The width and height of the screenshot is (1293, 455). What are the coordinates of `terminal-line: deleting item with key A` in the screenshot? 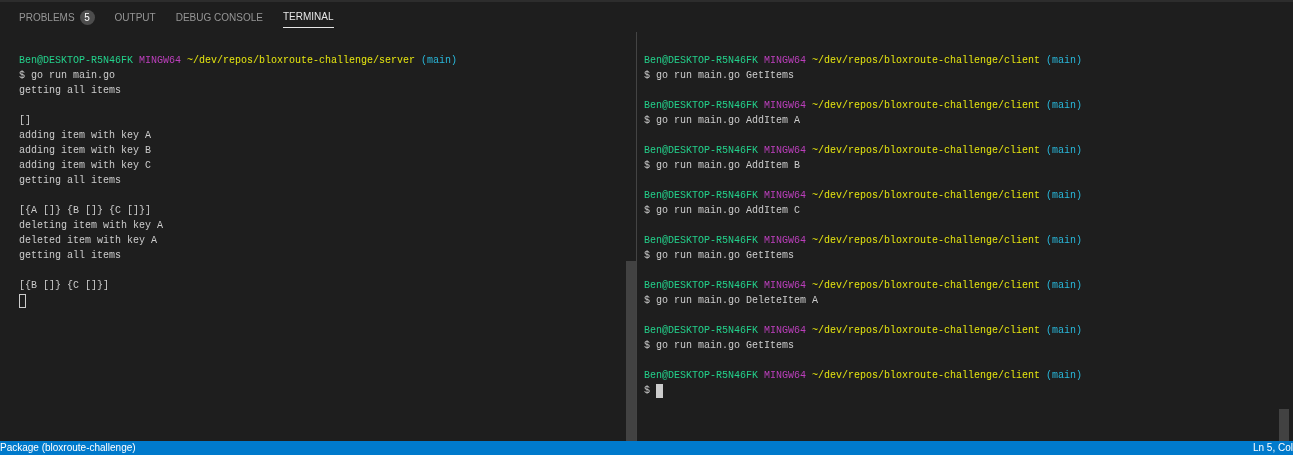 It's located at (91, 225).